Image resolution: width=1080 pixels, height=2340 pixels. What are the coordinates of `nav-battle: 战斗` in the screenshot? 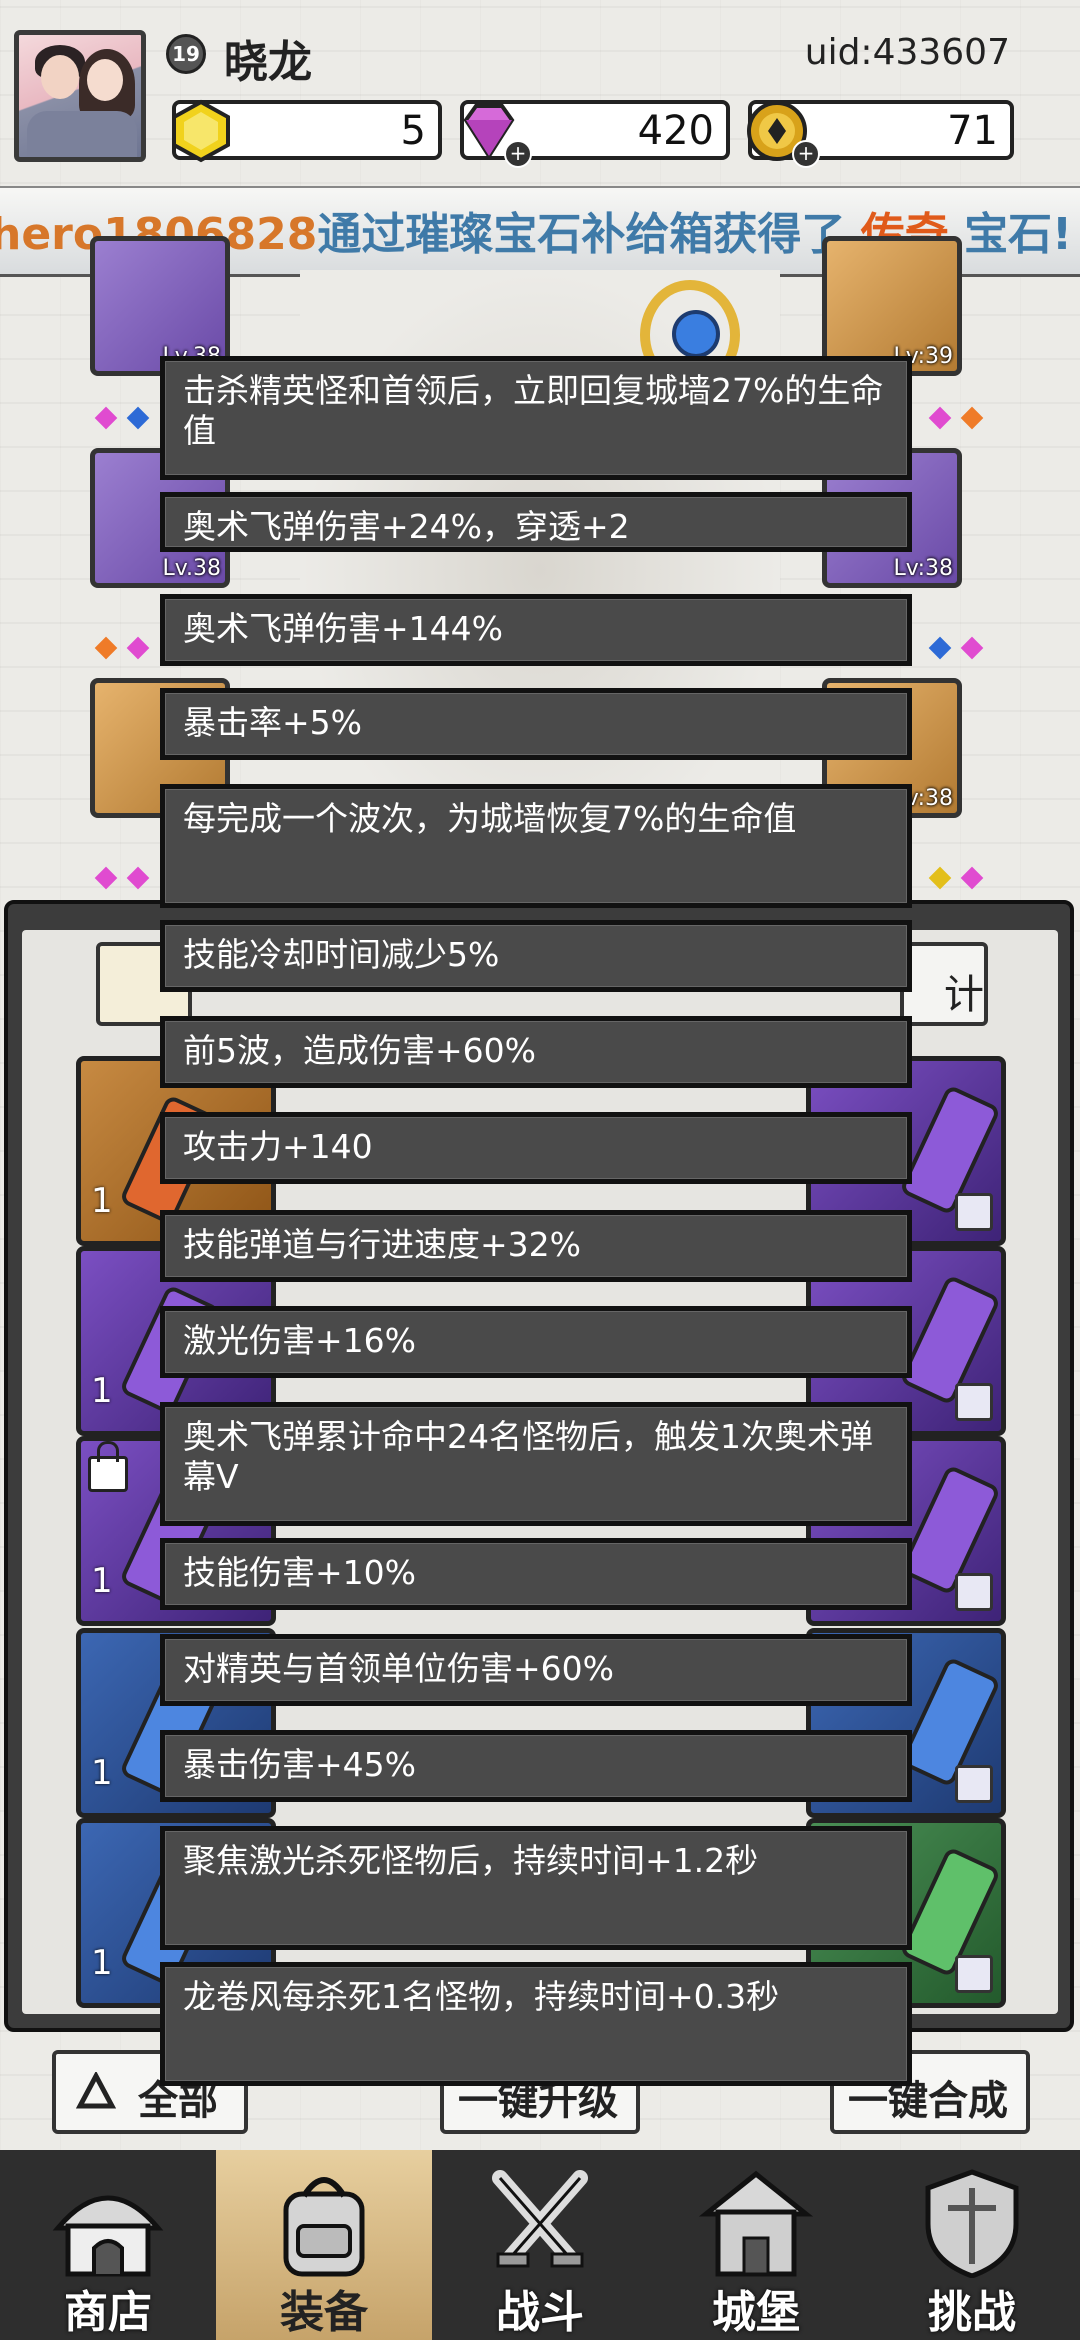 It's located at (540, 2245).